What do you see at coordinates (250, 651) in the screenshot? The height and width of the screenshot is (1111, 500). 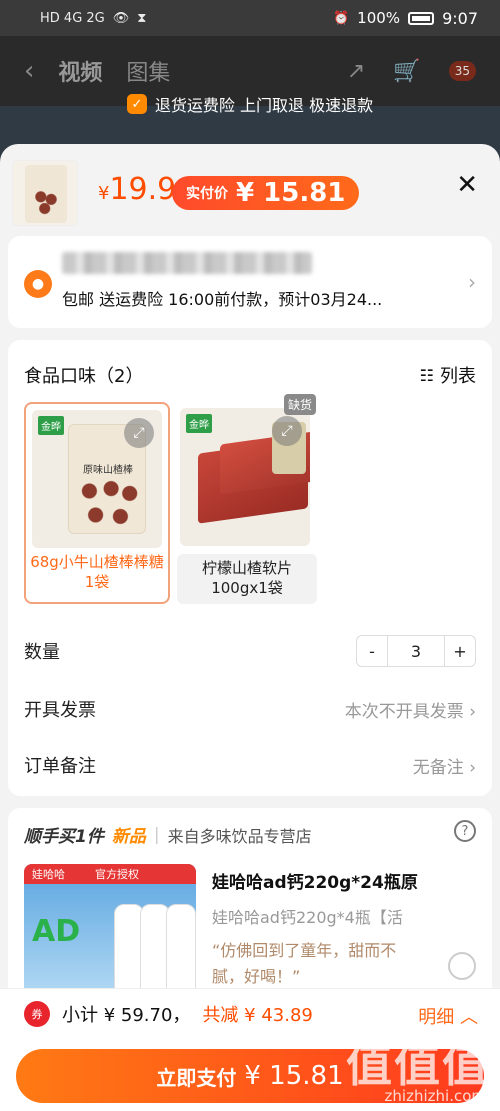 I see `quantity-row: 数量 - 3 +` at bounding box center [250, 651].